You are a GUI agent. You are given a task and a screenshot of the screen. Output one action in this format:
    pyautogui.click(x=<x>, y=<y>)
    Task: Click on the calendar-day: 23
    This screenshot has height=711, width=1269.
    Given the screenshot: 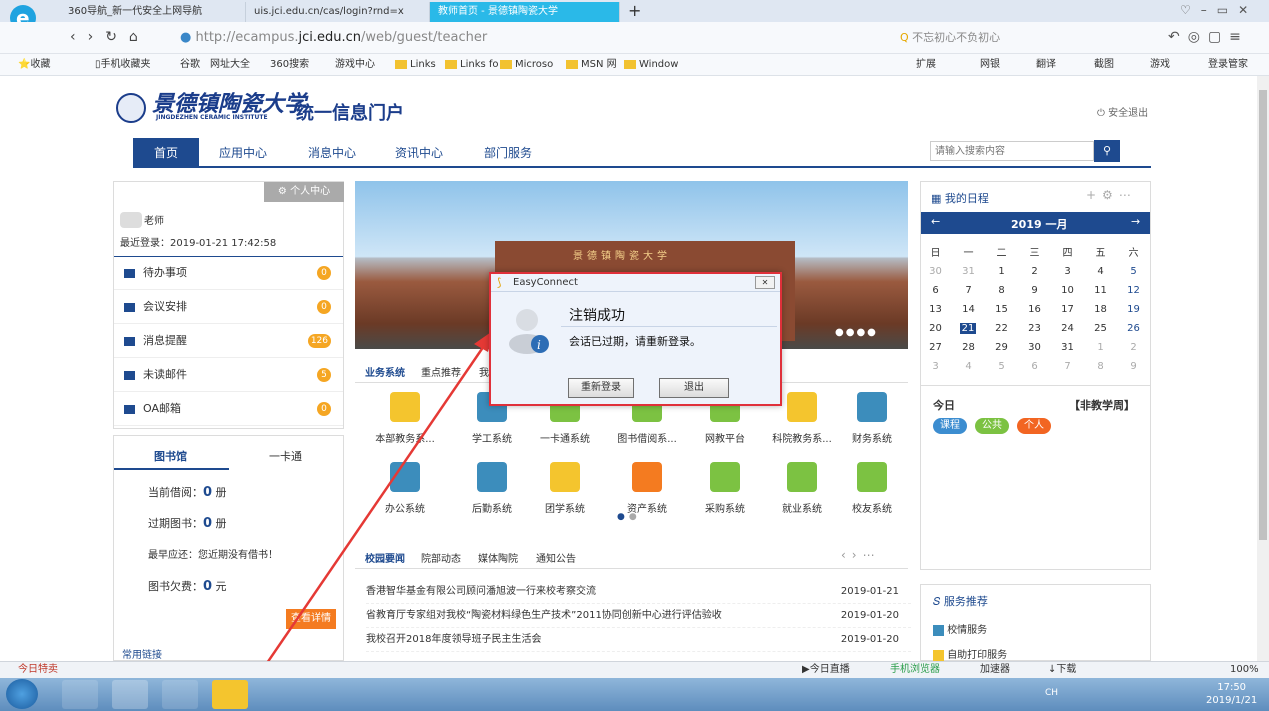 What is the action you would take?
    pyautogui.click(x=1034, y=328)
    